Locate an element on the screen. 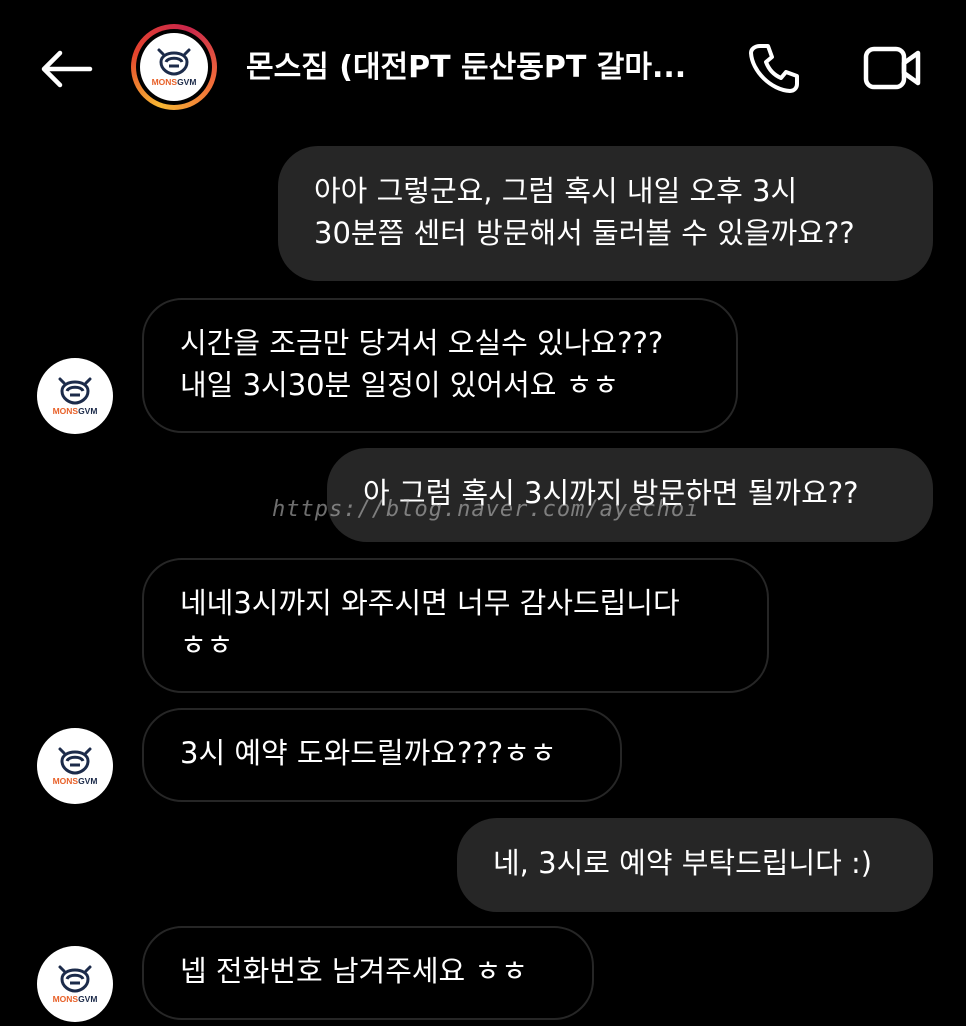 The height and width of the screenshot is (1026, 966). message-bubble-sent: 아 그럼 혹시 3시까지 방문하면 될까요?? is located at coordinates (630, 495).